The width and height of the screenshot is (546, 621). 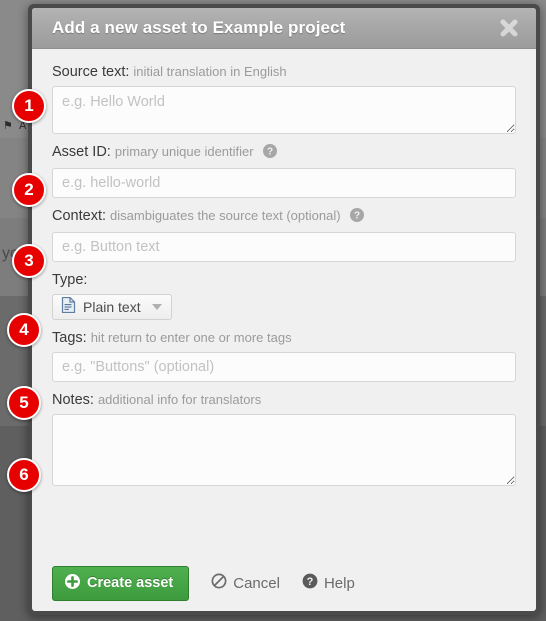 What do you see at coordinates (284, 583) in the screenshot?
I see `modal-footer: Create asset Cancel ? Help` at bounding box center [284, 583].